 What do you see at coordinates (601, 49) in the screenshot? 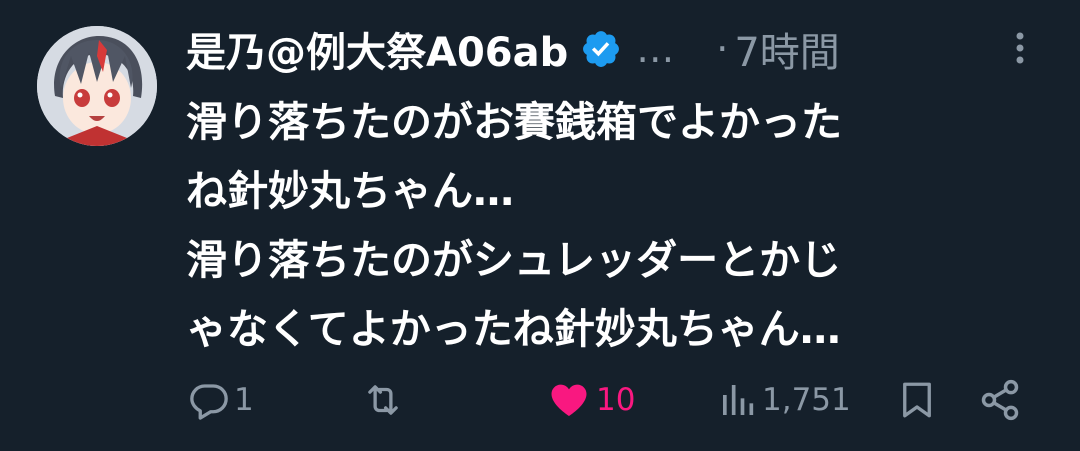
I see `verified-badge-icon` at bounding box center [601, 49].